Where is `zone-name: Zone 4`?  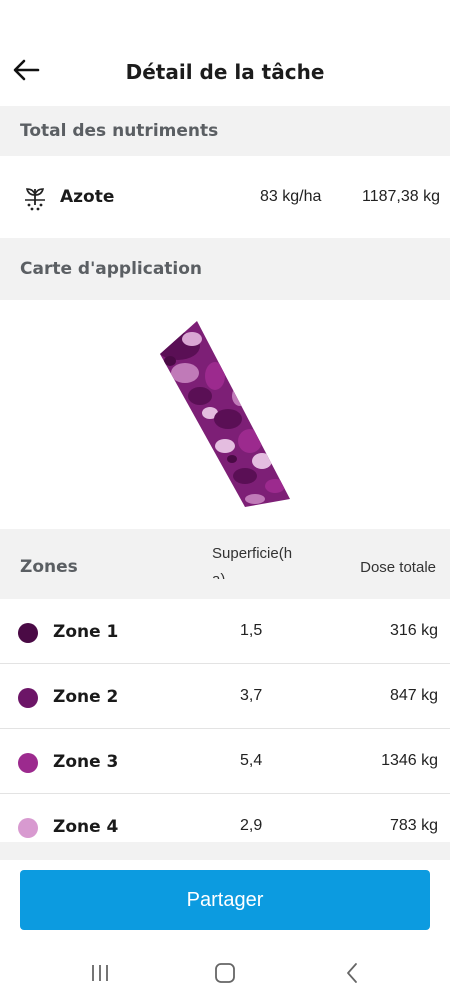 zone-name: Zone 4 is located at coordinates (86, 827).